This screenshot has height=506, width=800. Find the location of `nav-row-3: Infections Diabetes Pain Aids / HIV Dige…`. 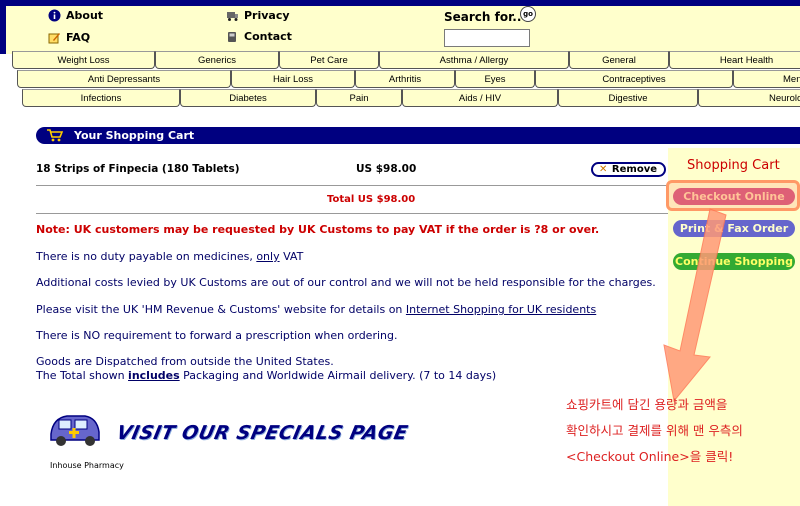

nav-row-3: Infections Diabetes Pain Aids / HIV Dige… is located at coordinates (400, 98).